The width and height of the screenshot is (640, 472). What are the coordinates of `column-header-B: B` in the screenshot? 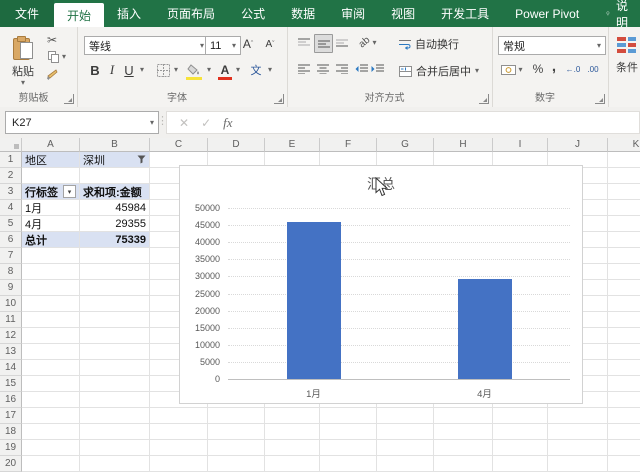 It's located at (115, 145).